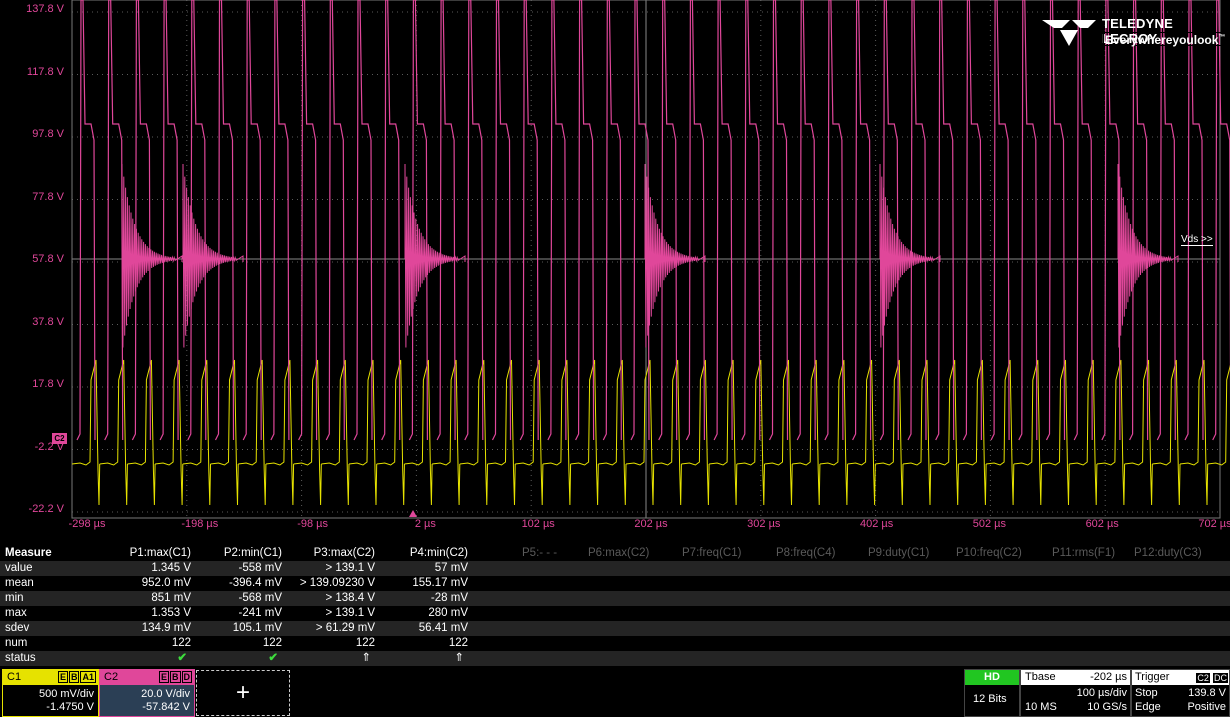  What do you see at coordinates (171, 568) in the screenshot?
I see `measure-cell-p1: 1.345 V` at bounding box center [171, 568].